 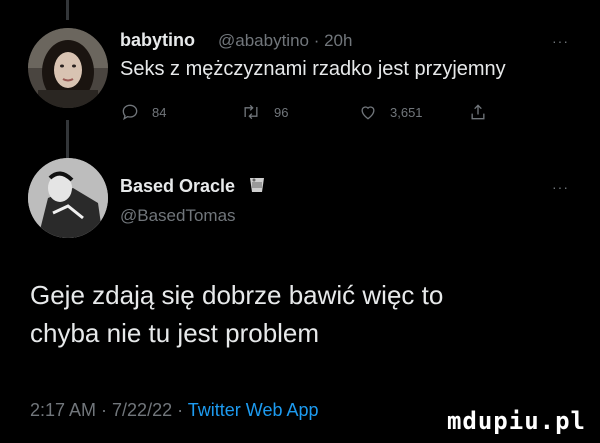 I want to click on thread-line-bottom, so click(x=67, y=140).